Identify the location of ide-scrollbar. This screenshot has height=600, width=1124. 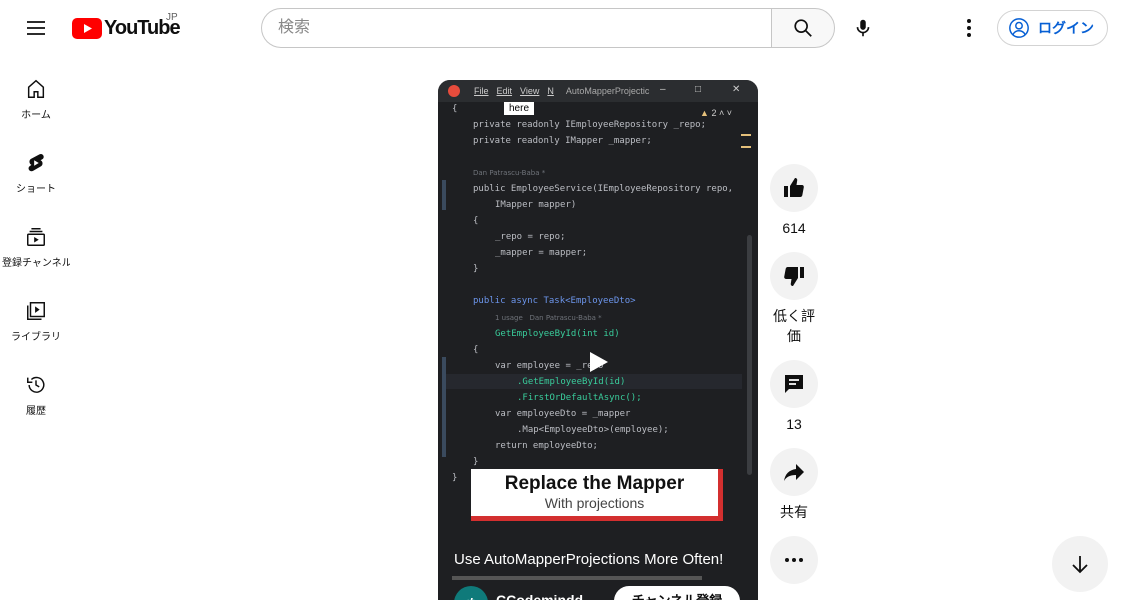
(749, 355).